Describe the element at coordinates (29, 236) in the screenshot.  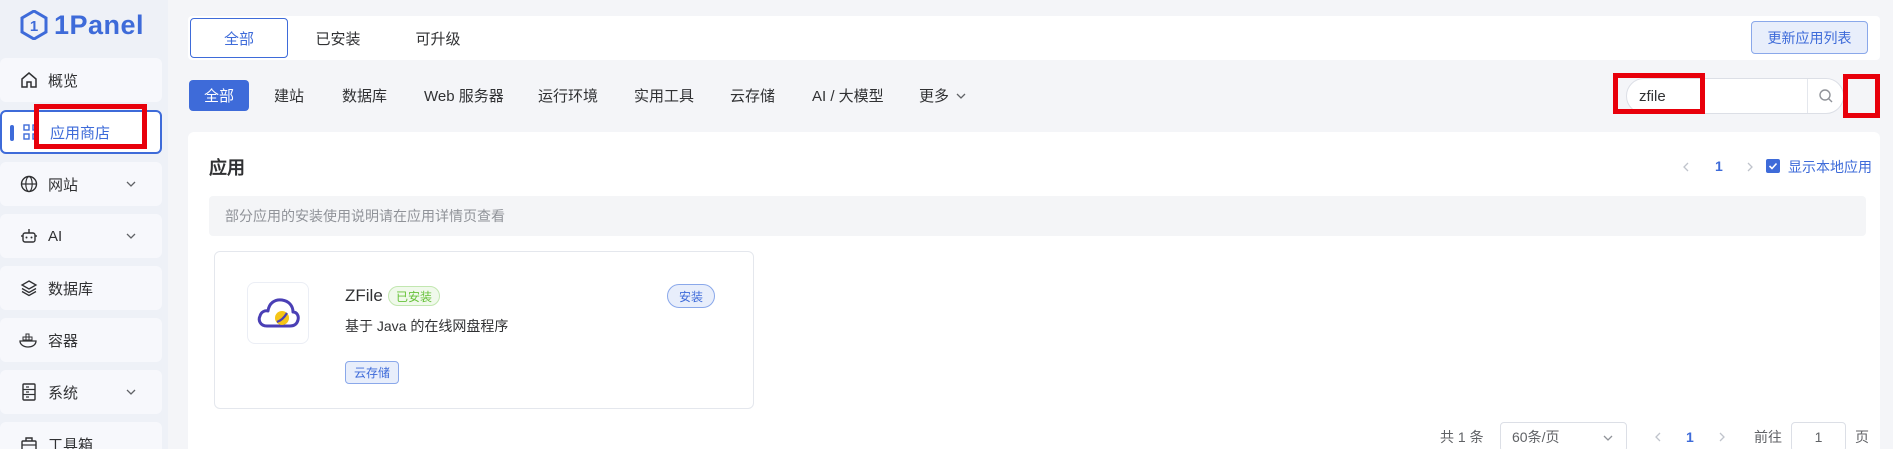
I see `robot-icon` at that location.